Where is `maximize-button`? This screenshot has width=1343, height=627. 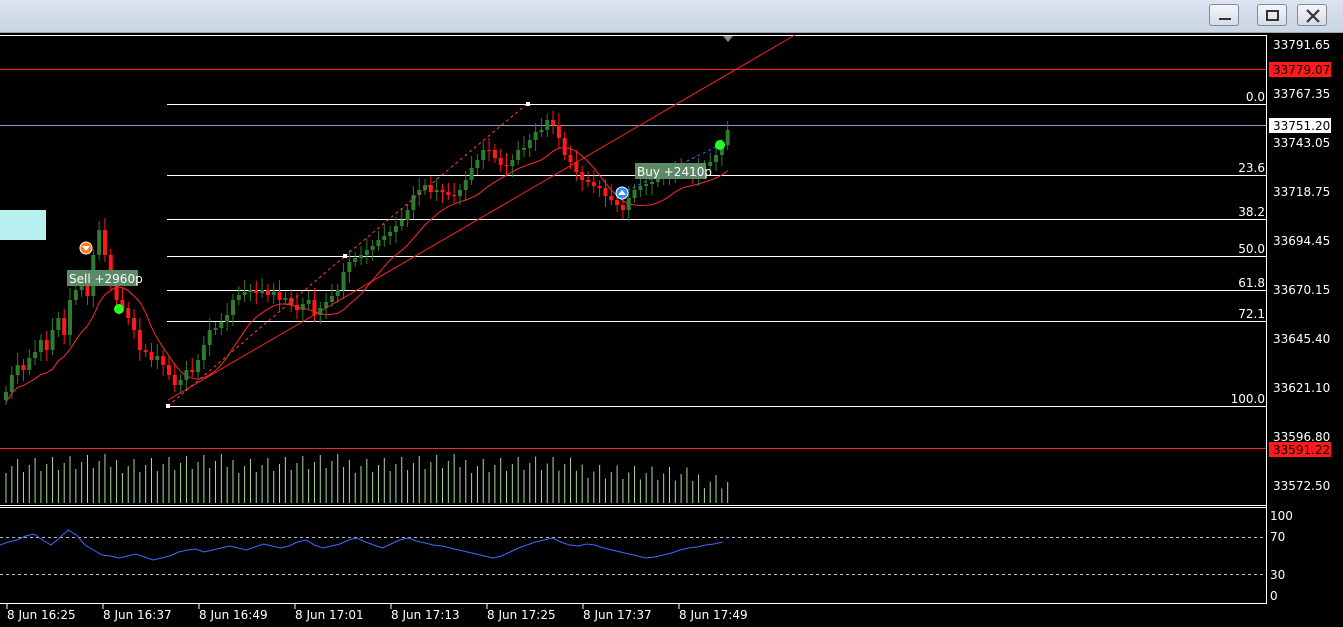
maximize-button is located at coordinates (1272, 15).